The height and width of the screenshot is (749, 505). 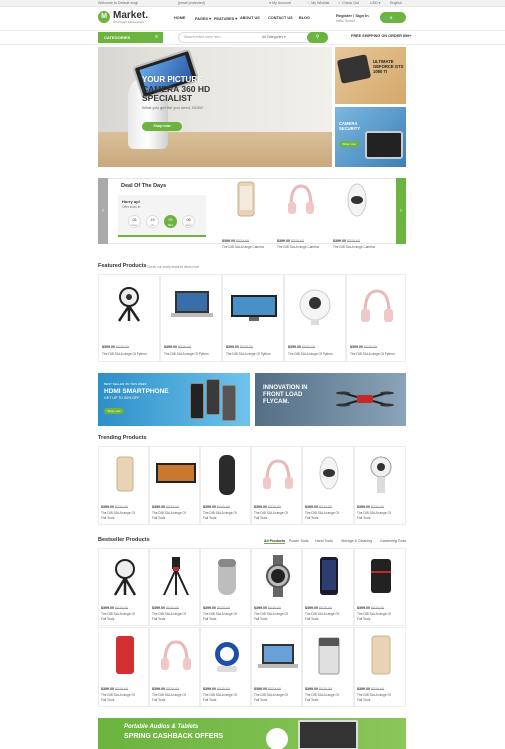 I want to click on promo-banner-flycam: INNOVATION IN FRONT LOAD FLYCAM., so click(x=330, y=399).